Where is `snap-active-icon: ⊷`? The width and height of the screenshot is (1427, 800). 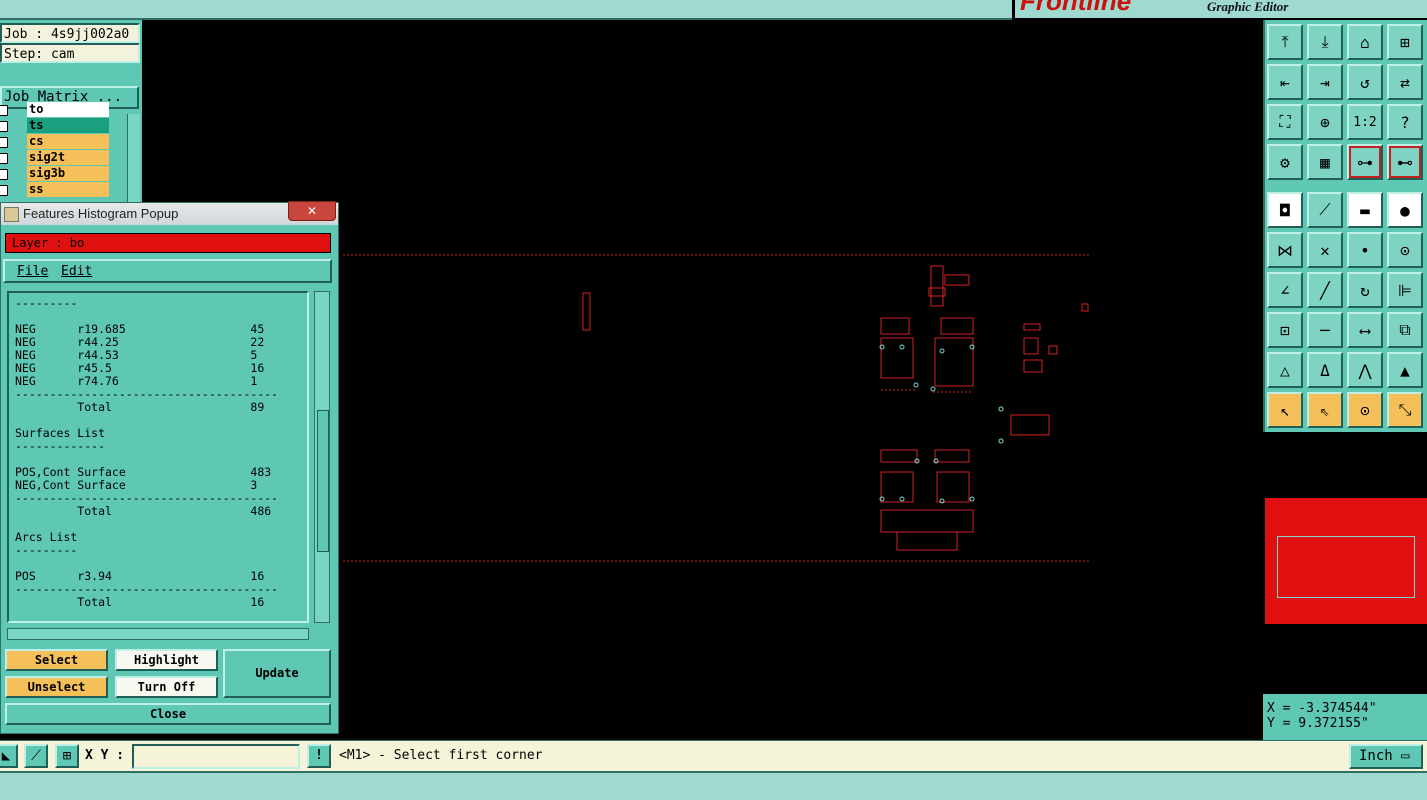 snap-active-icon: ⊷ is located at coordinates (1405, 162).